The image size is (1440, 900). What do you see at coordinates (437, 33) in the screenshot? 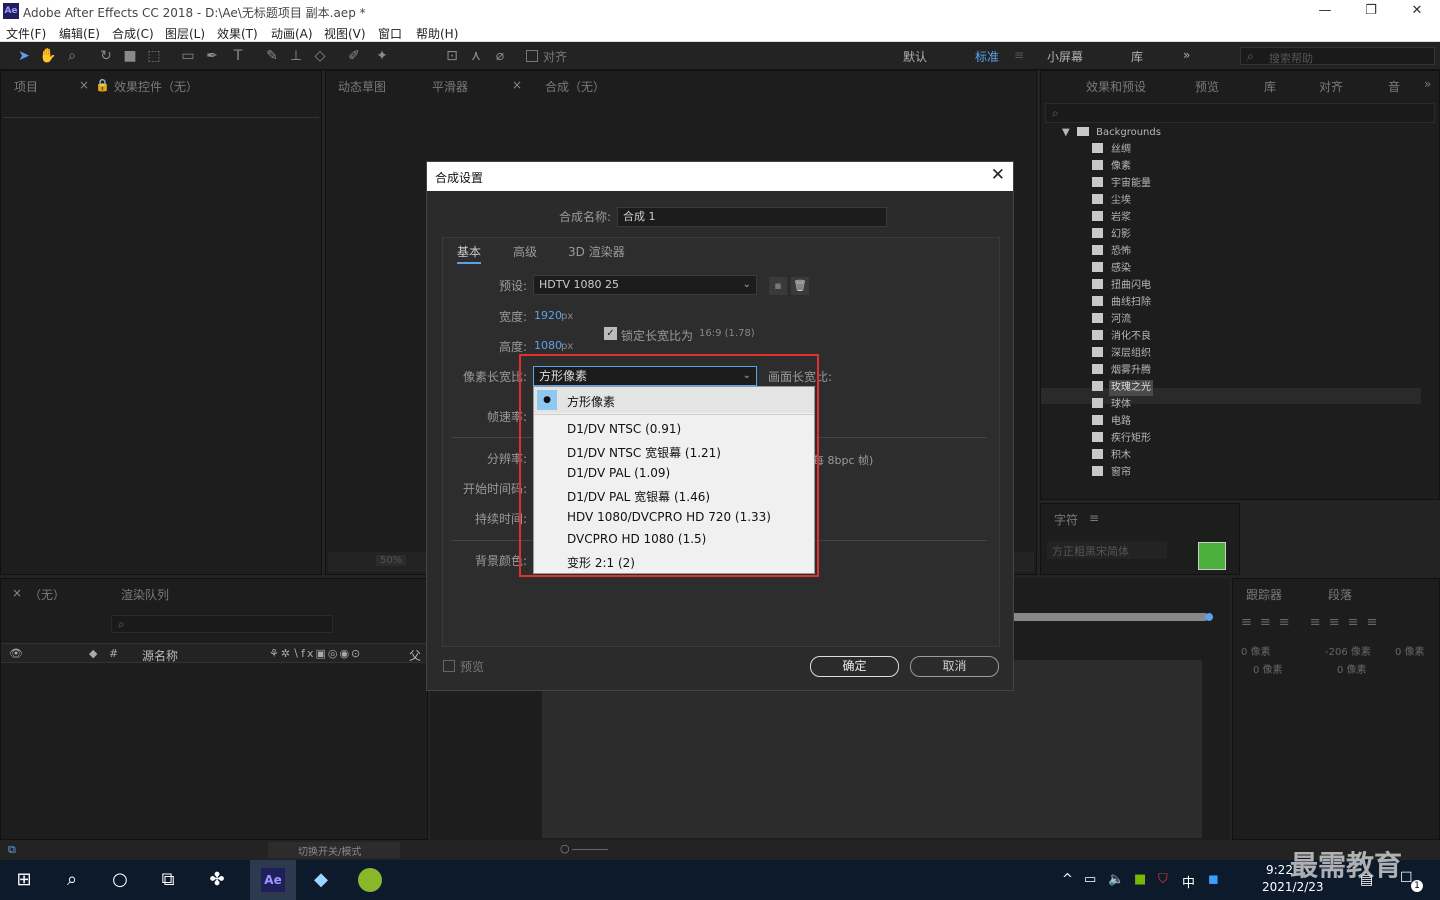
I see `menu-help: 帮助(H)` at bounding box center [437, 33].